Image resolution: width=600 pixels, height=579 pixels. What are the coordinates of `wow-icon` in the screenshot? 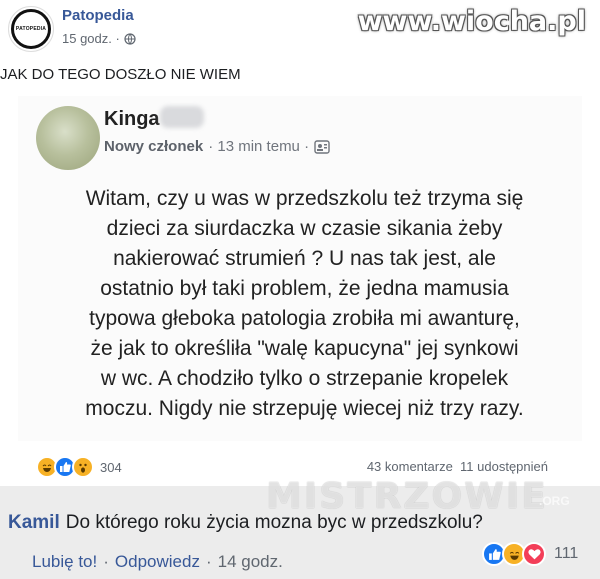 It's located at (83, 467).